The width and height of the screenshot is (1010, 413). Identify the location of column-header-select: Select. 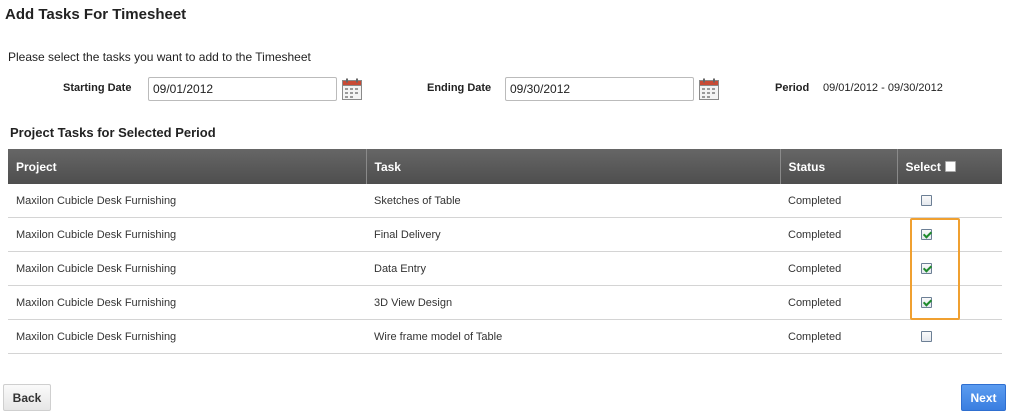
(949, 166).